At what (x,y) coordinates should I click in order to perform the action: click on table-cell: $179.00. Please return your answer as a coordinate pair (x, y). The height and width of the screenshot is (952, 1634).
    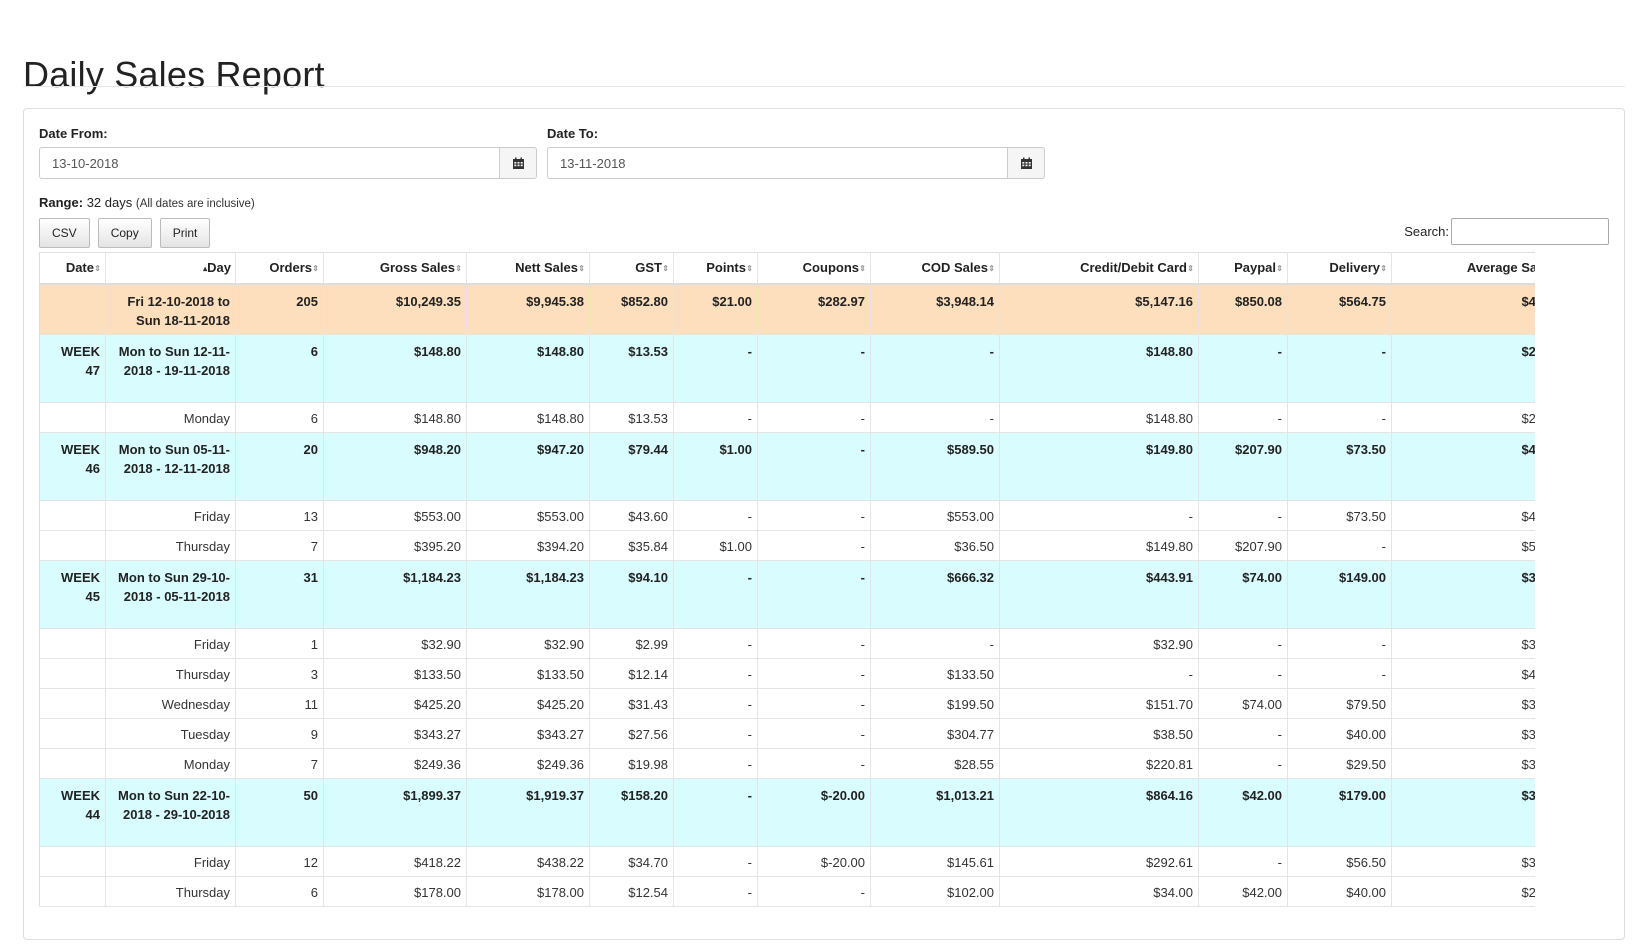
    Looking at the image, I should click on (1339, 812).